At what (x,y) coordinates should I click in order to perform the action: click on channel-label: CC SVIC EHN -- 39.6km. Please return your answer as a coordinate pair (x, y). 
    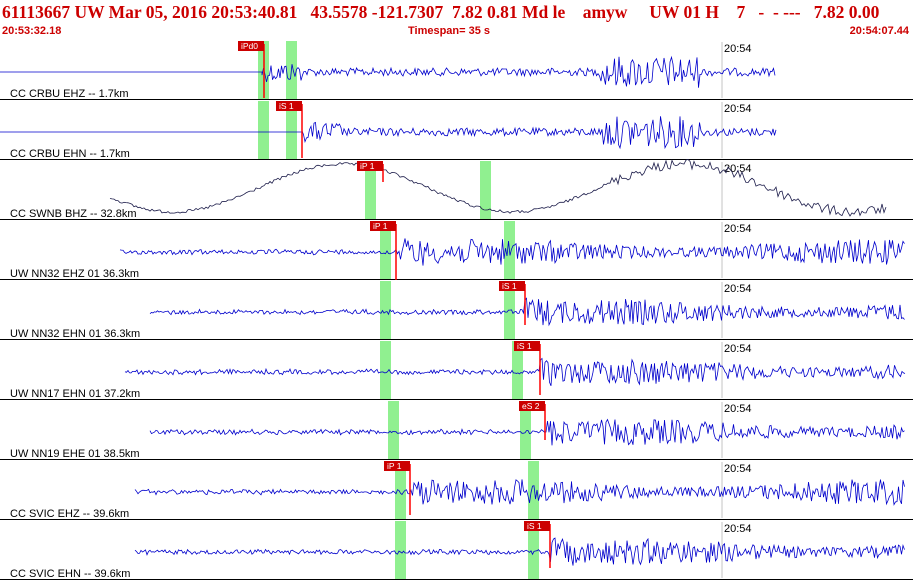
    Looking at the image, I should click on (70, 574).